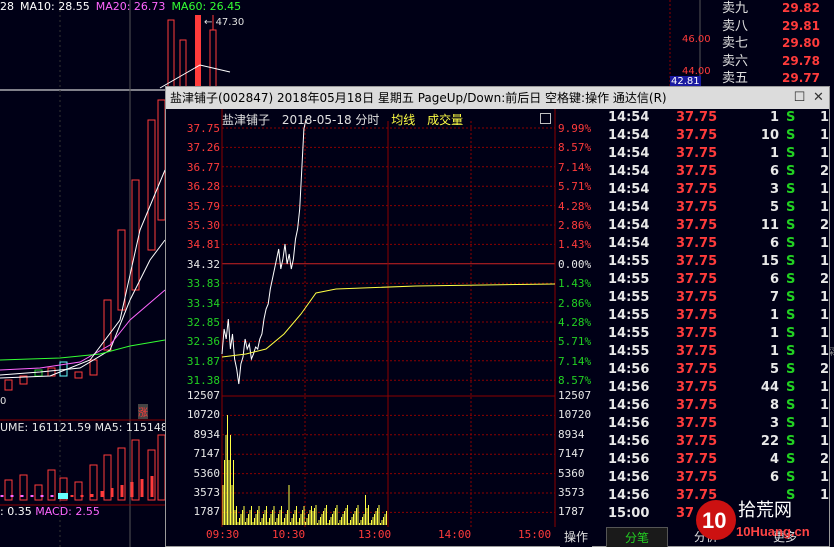  Describe the element at coordinates (203, 303) in the screenshot. I see `price-axis-label: 33.34` at that location.